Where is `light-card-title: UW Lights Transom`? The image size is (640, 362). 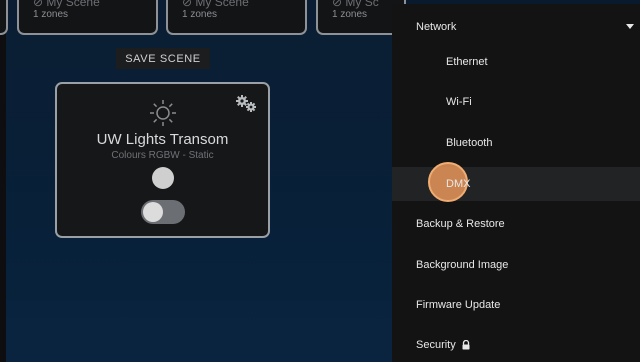 light-card-title: UW Lights Transom is located at coordinates (162, 139).